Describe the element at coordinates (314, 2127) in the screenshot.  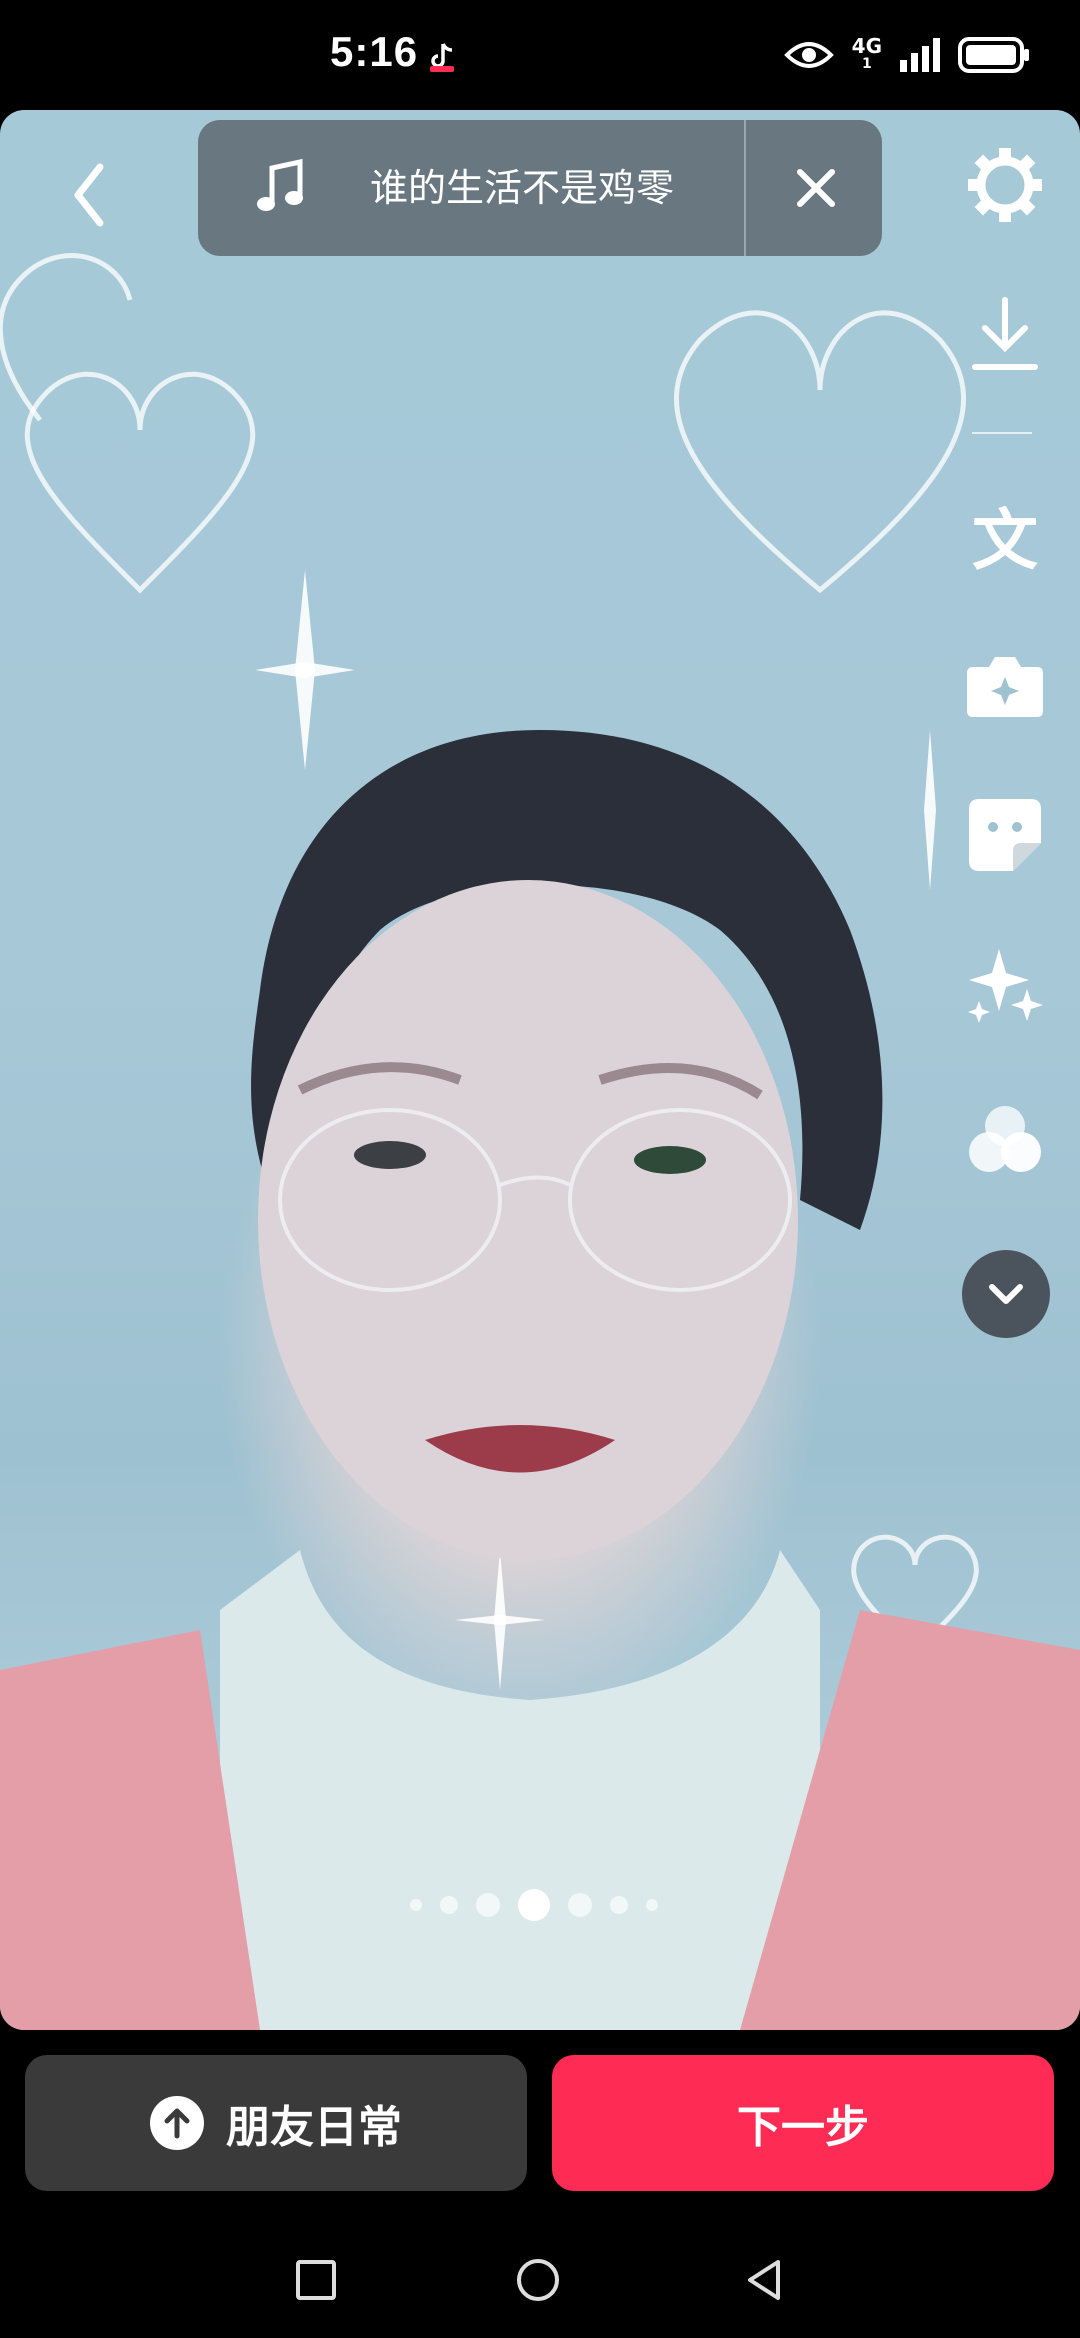
I see `post-daily-label: 朋友日常` at that location.